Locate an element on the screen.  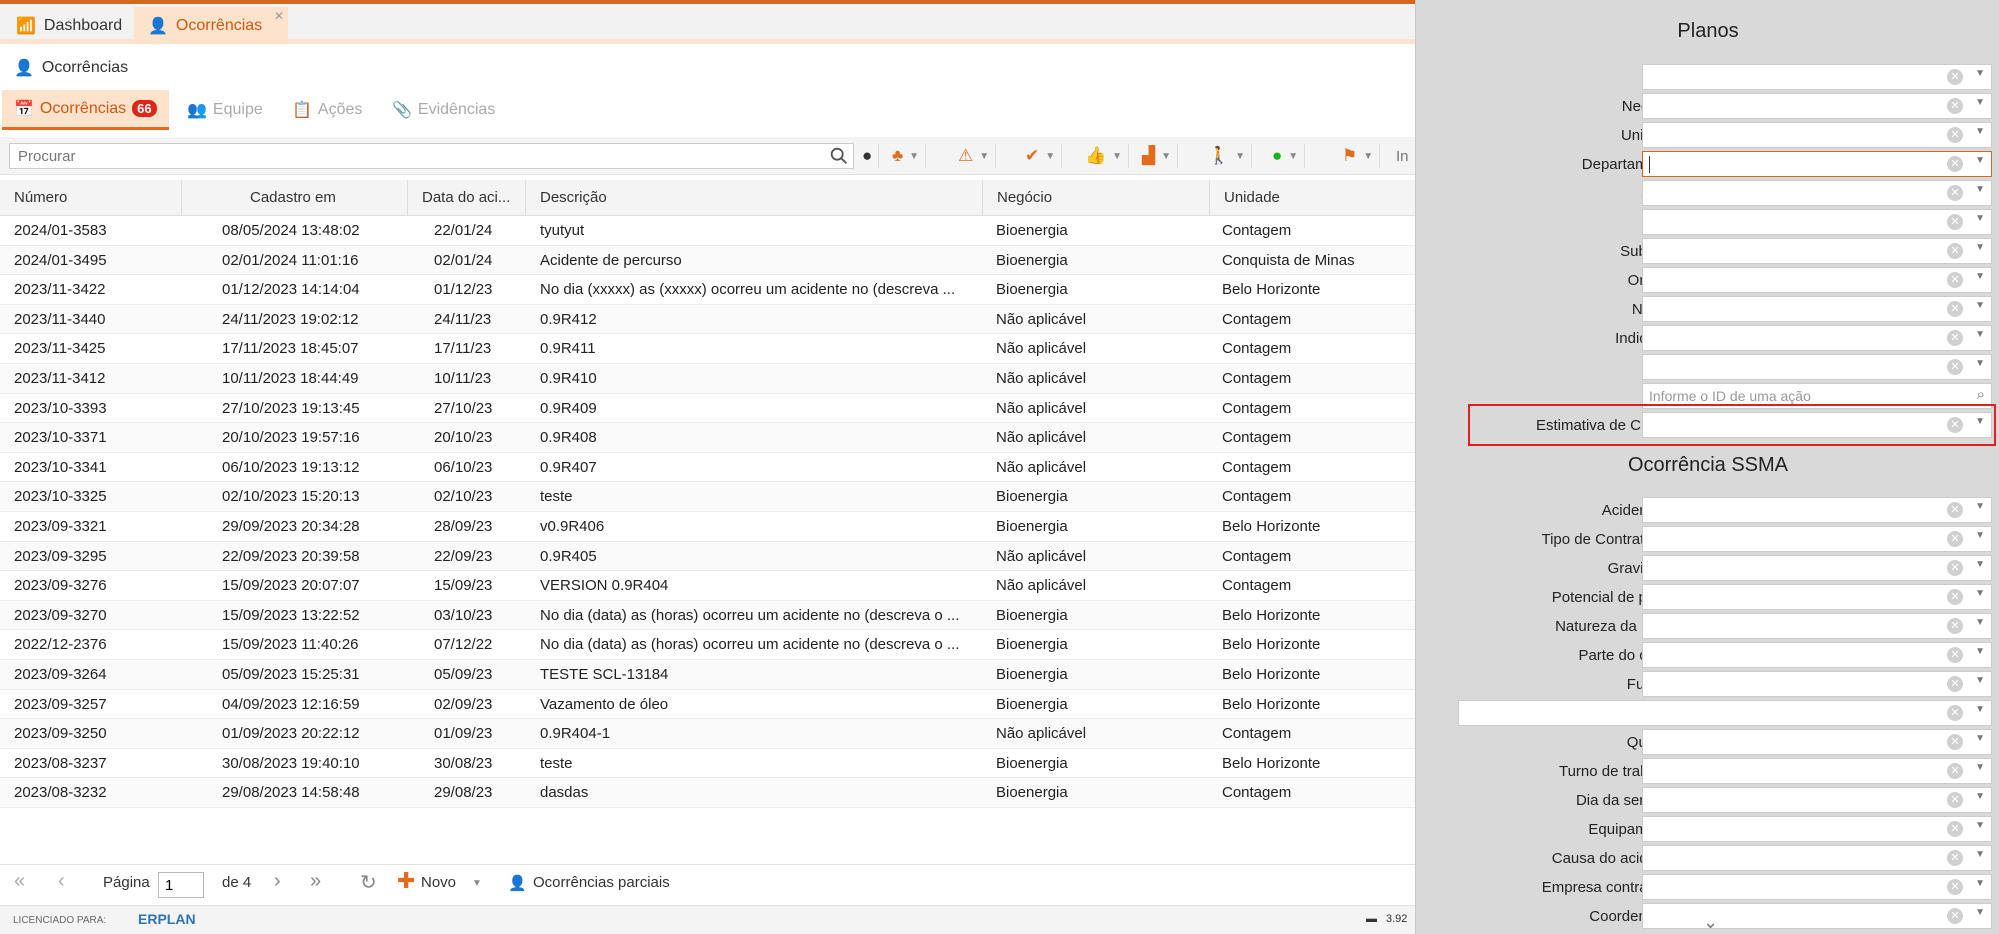
next-page-icon: › is located at coordinates (277, 881).